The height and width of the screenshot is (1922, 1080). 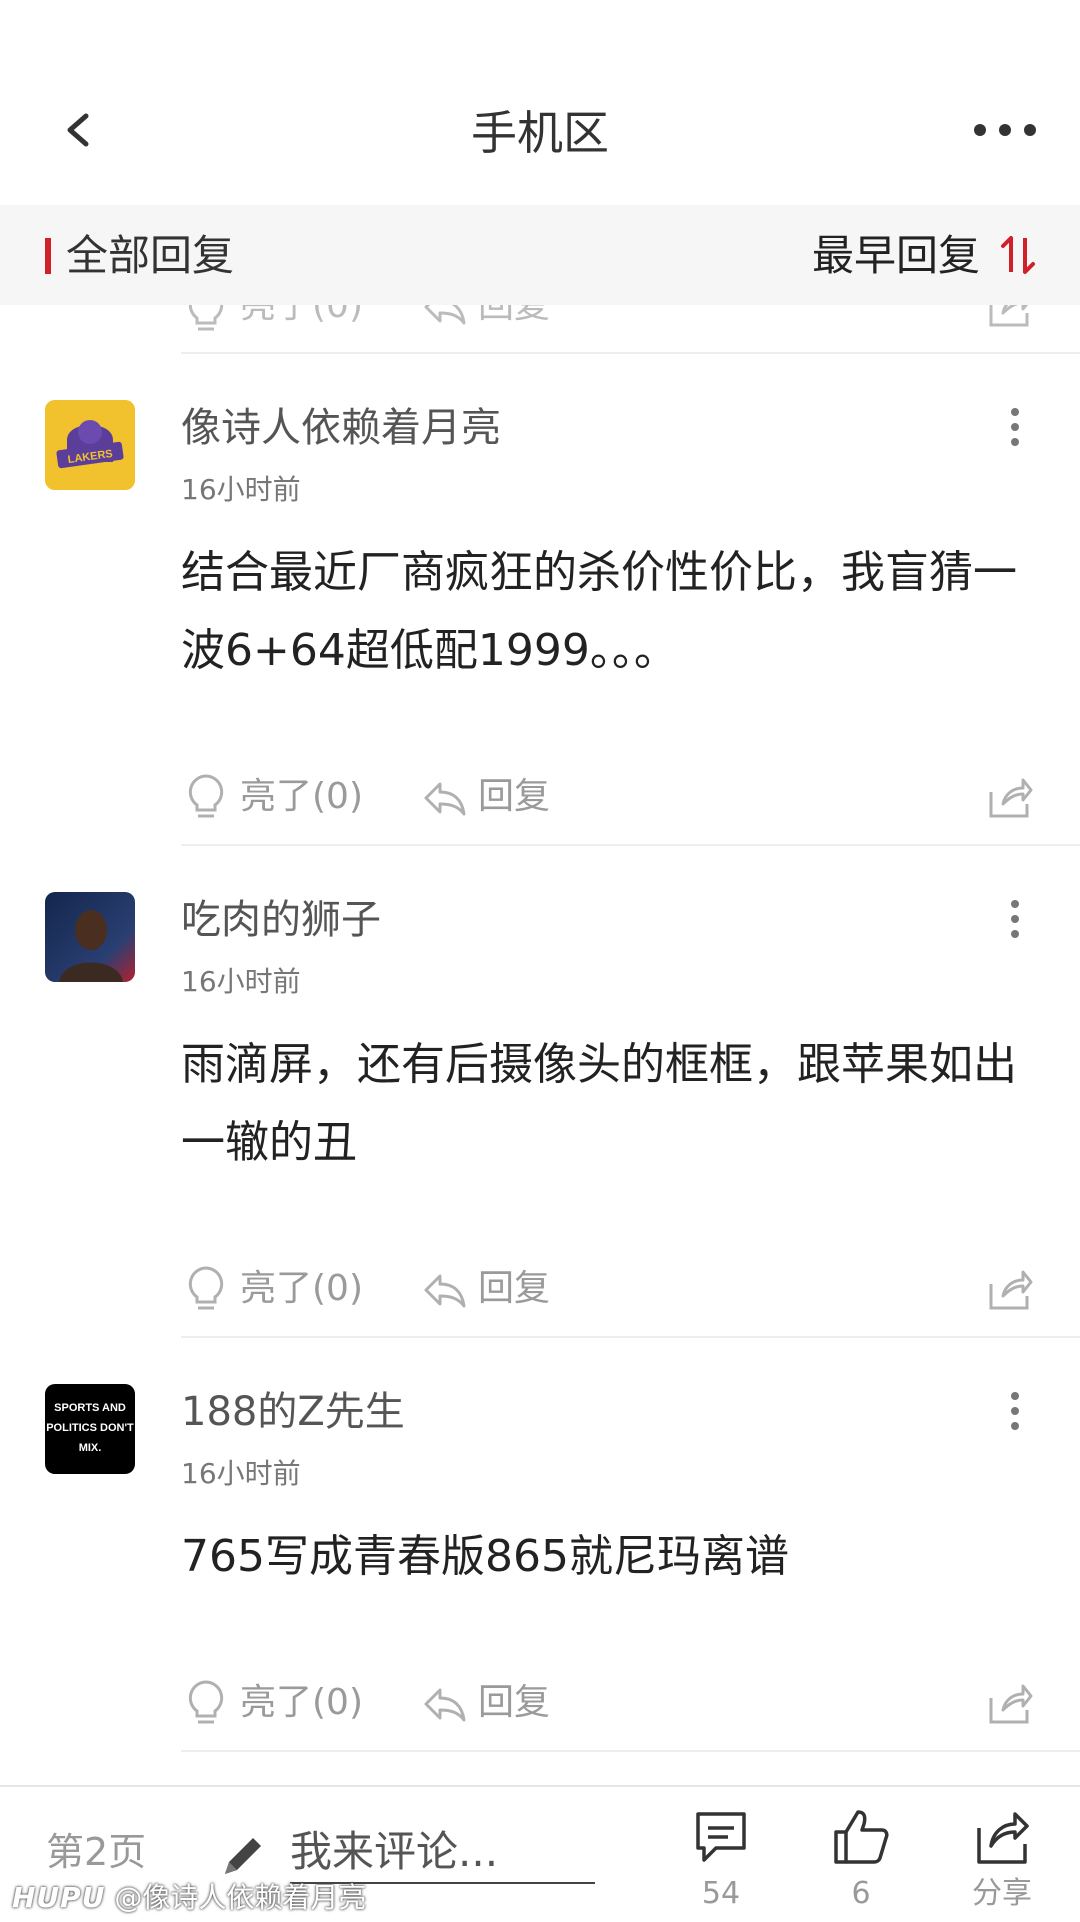 What do you see at coordinates (240, 1897) in the screenshot?
I see `watermark-text: @像诗人依赖着月亮` at bounding box center [240, 1897].